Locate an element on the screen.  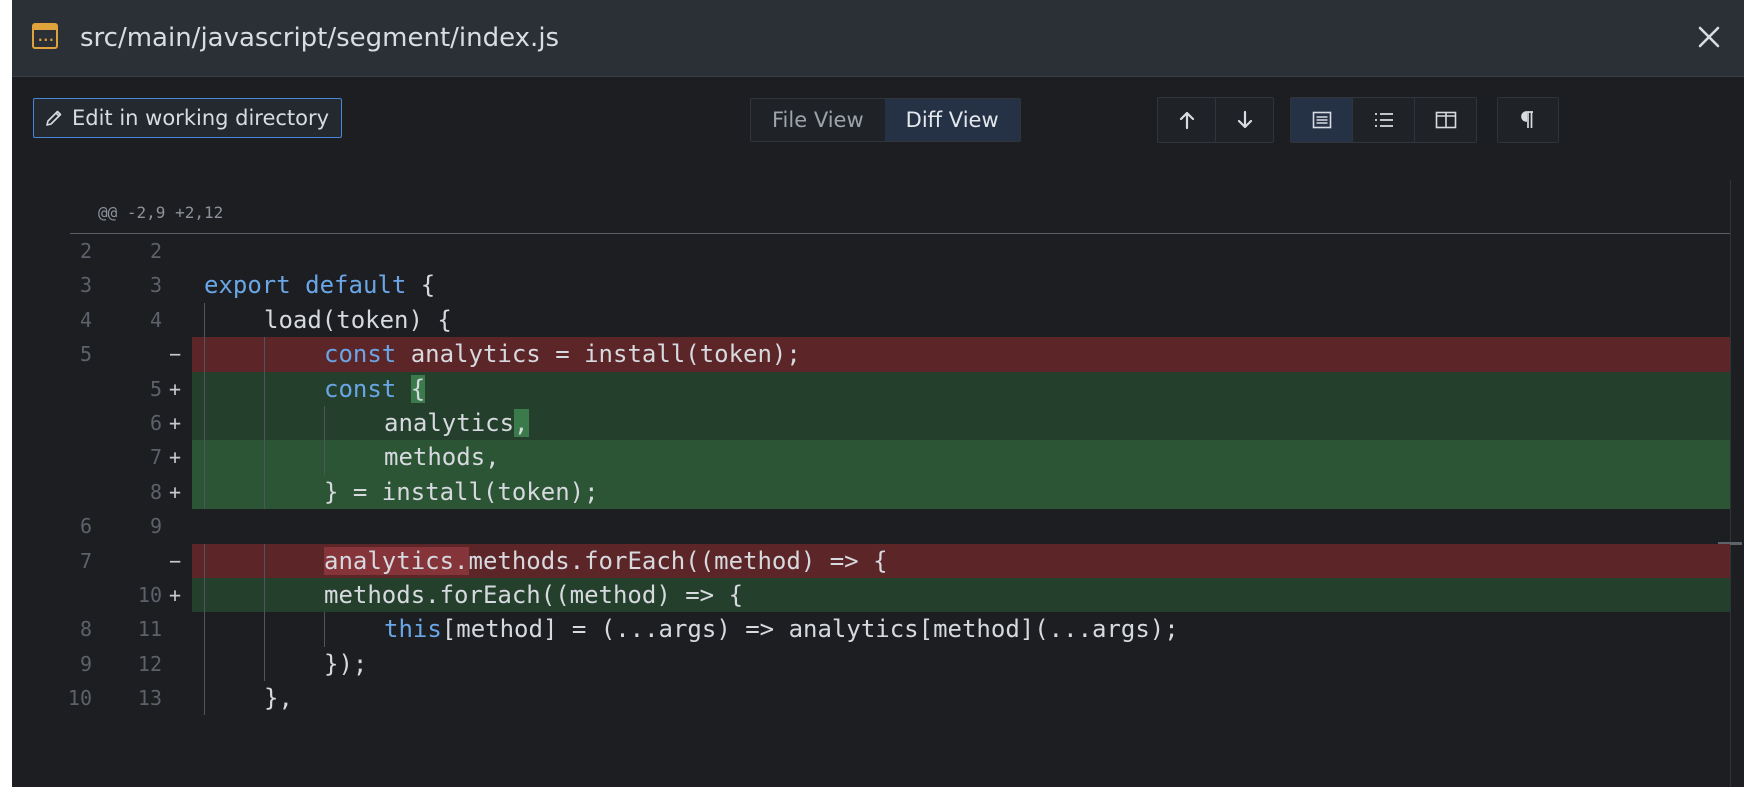
old-line-number: 9 is located at coordinates (85, 663).